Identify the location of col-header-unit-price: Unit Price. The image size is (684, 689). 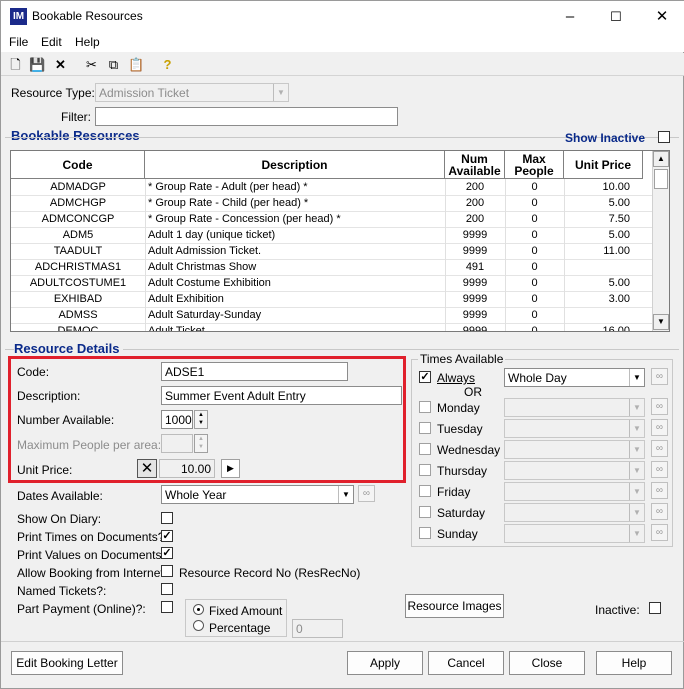
(603, 165).